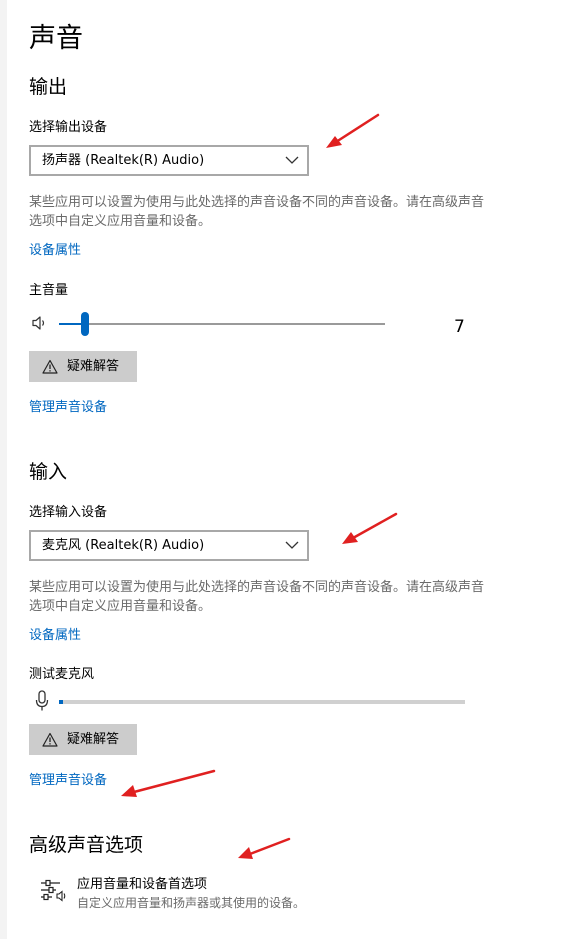  I want to click on master-volume-slider, so click(222, 324).